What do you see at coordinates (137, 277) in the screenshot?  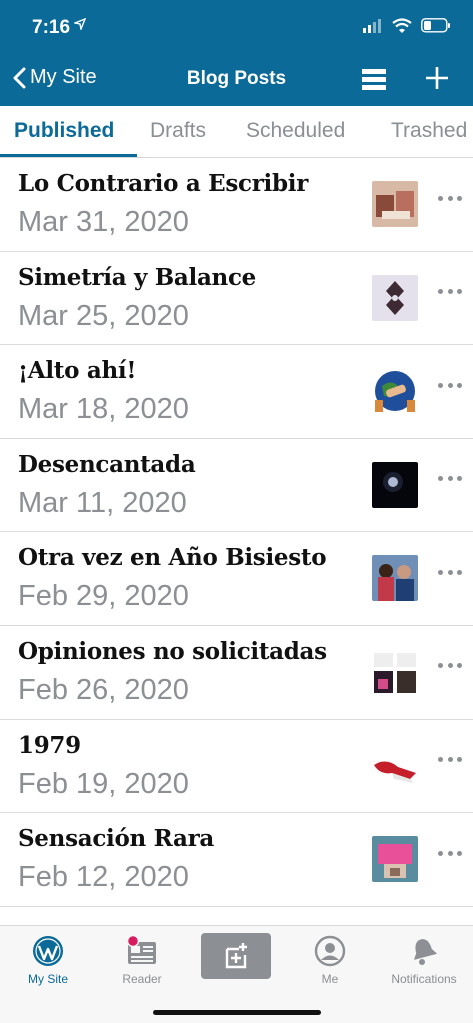 I see `post-title: Simetría y Balance` at bounding box center [137, 277].